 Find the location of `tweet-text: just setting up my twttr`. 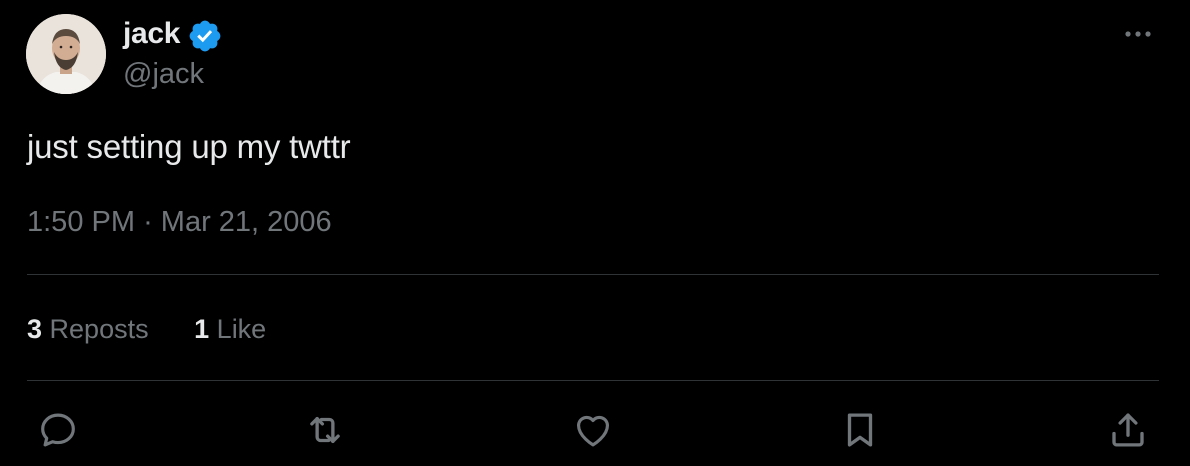

tweet-text: just setting up my twttr is located at coordinates (189, 146).